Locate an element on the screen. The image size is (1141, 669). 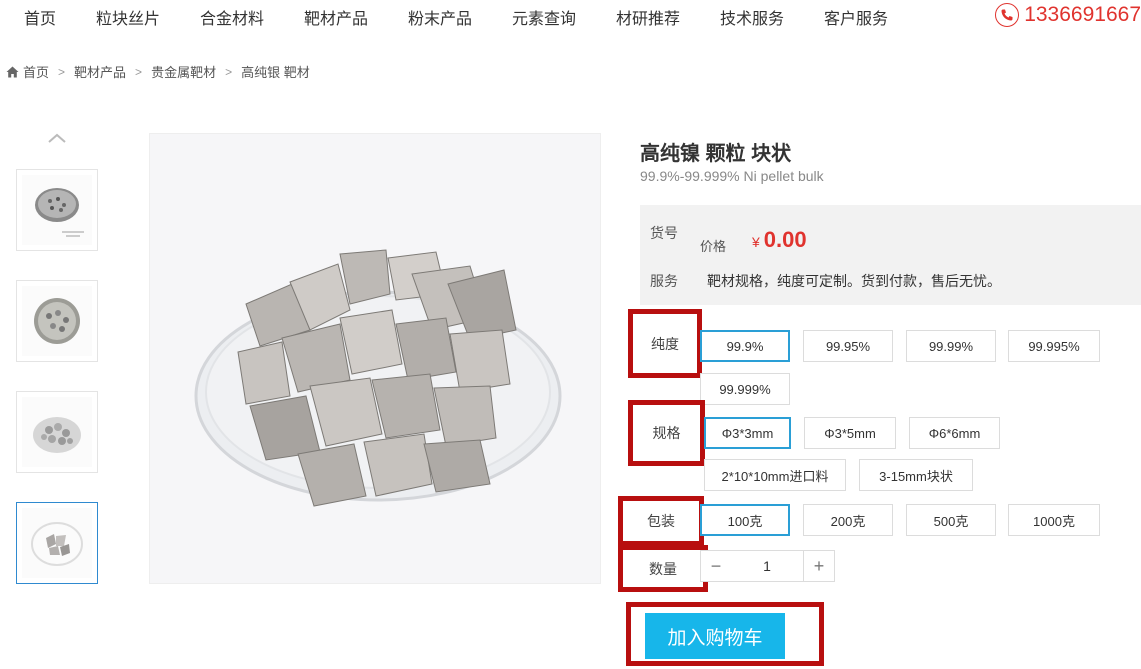
breadcrumb-home: 首页 is located at coordinates (36, 71).